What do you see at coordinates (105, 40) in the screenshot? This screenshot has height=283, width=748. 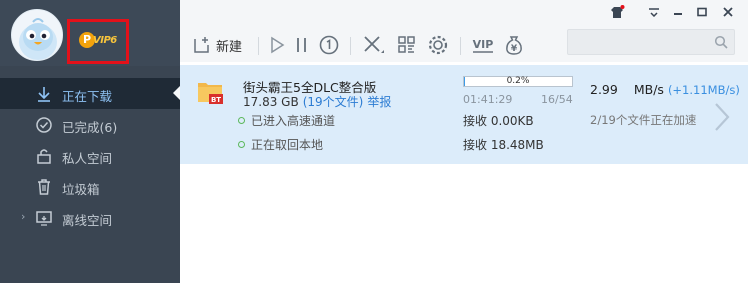 I see `vip-level-label: VIP6` at bounding box center [105, 40].